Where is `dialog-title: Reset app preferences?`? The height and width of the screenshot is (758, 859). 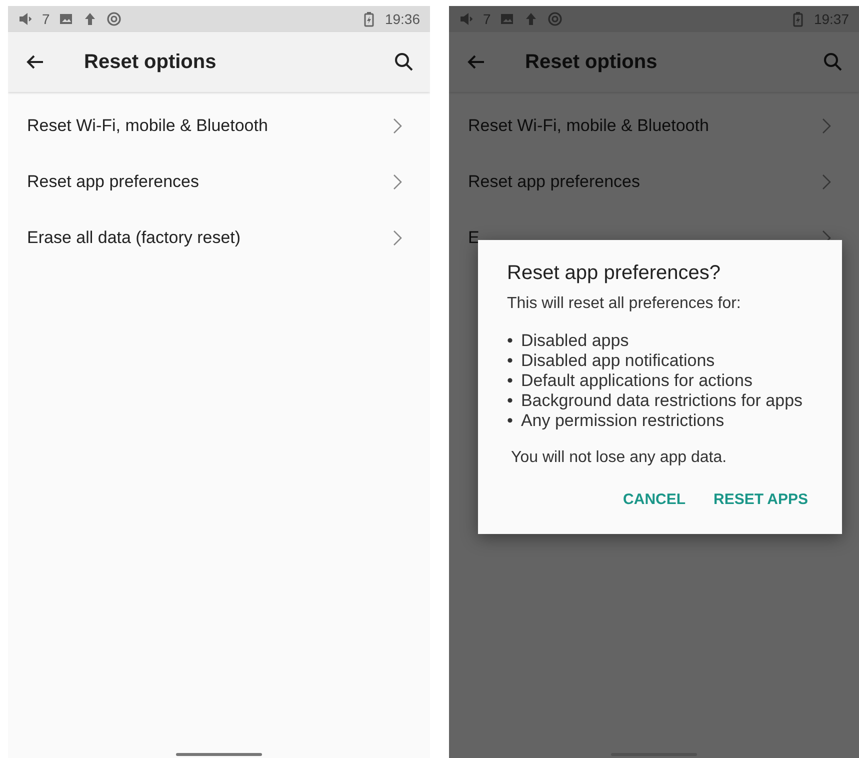 dialog-title: Reset app preferences? is located at coordinates (614, 273).